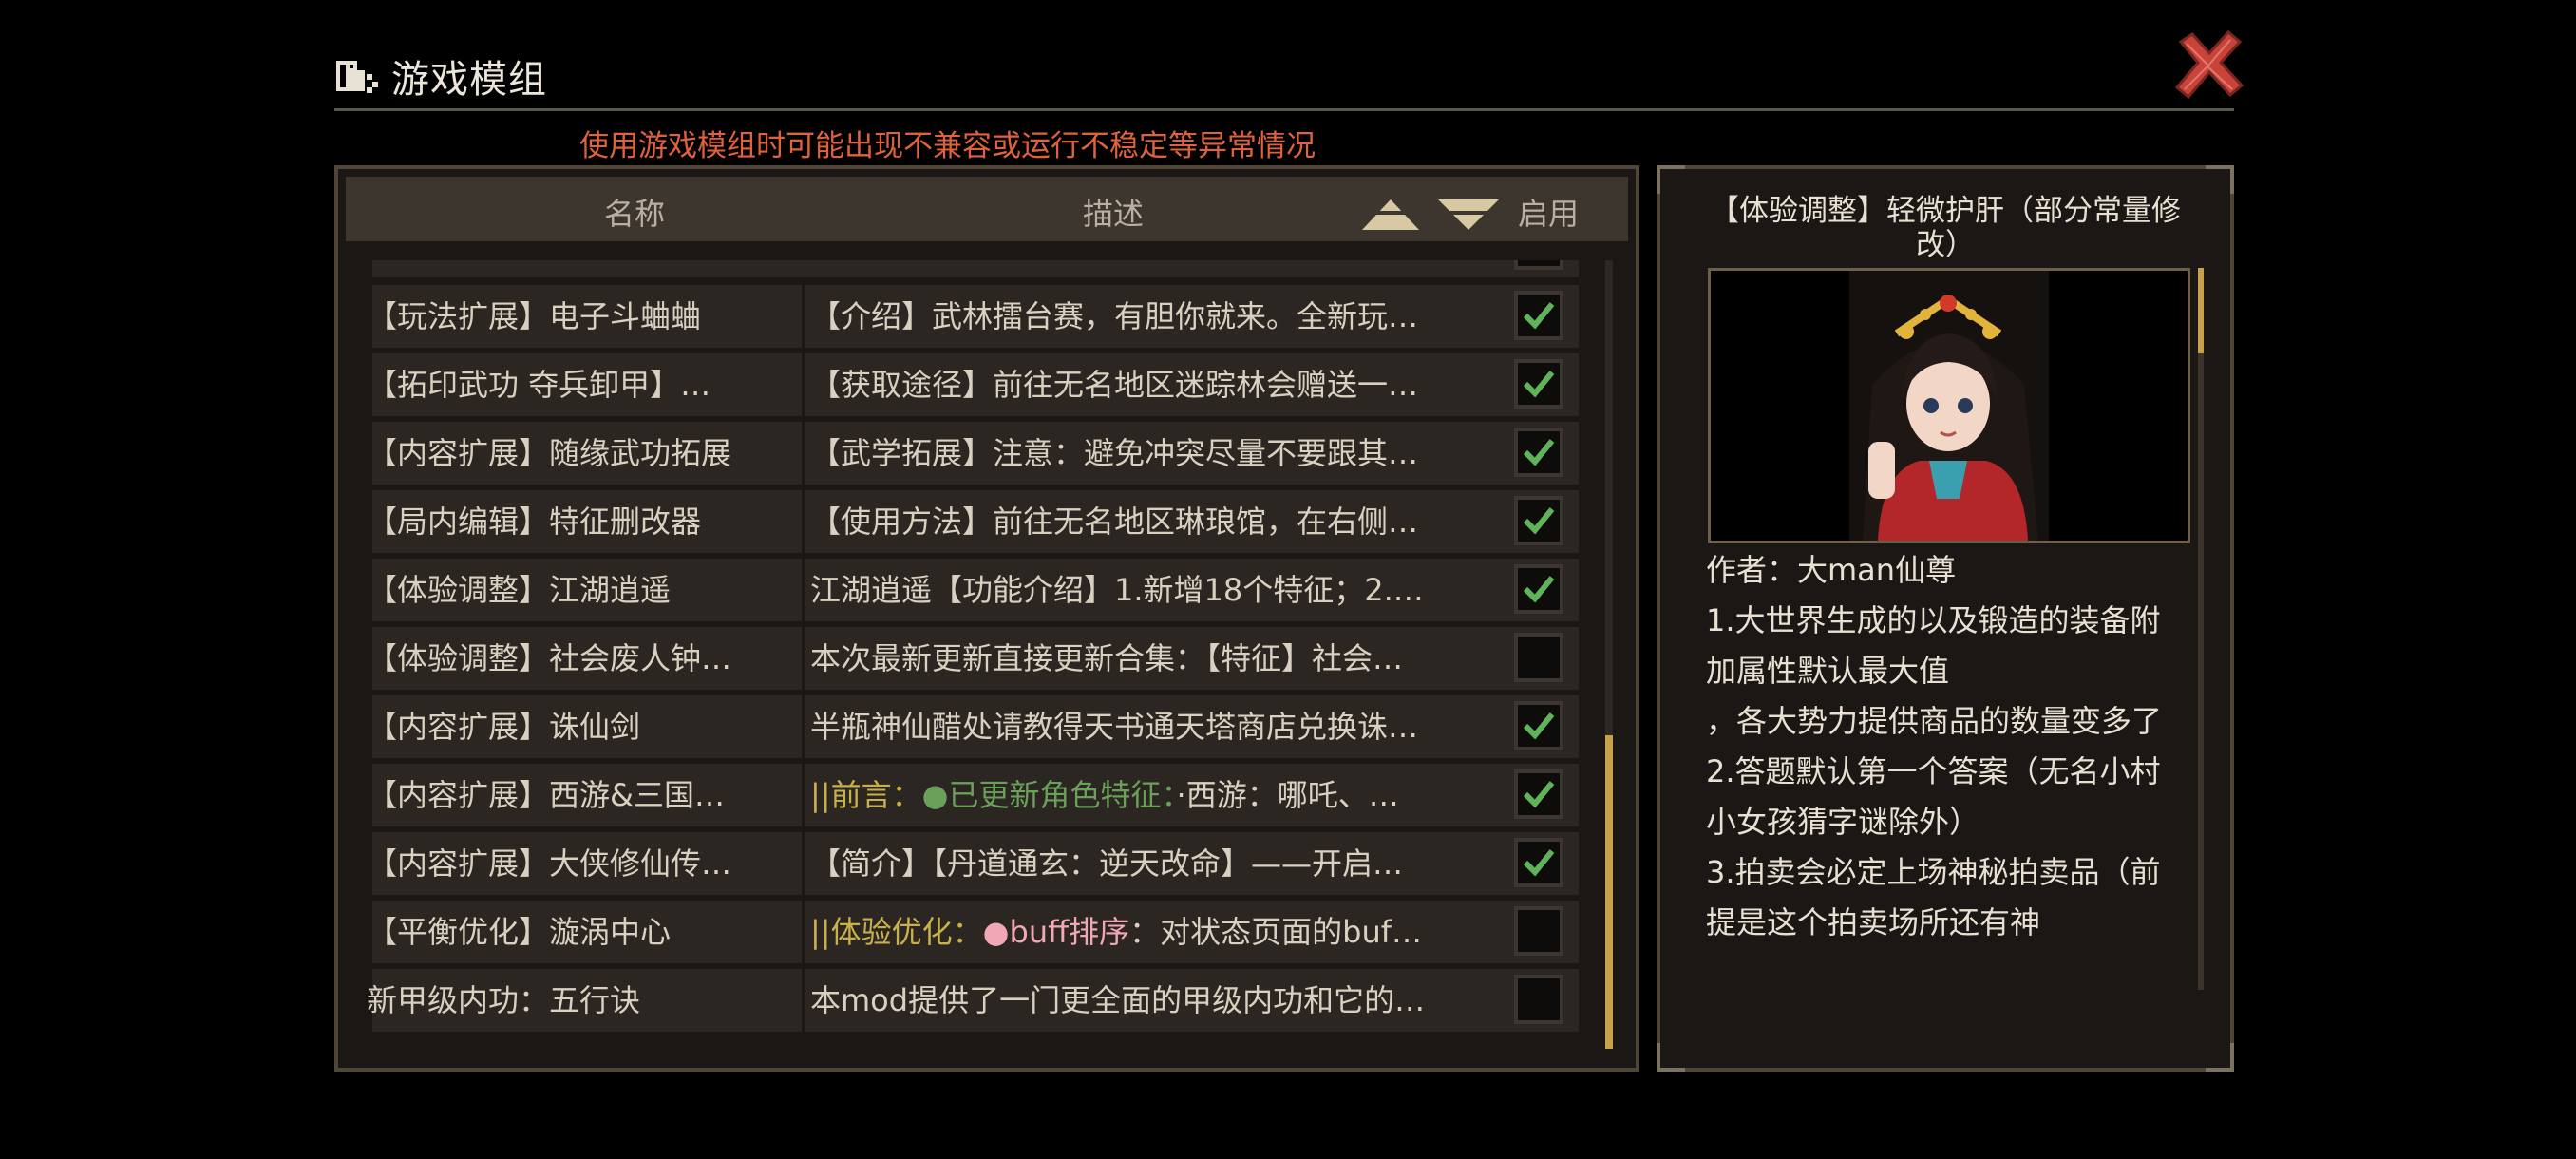 The image size is (2576, 1159). What do you see at coordinates (2201, 629) in the screenshot?
I see `detail-scrollbar` at bounding box center [2201, 629].